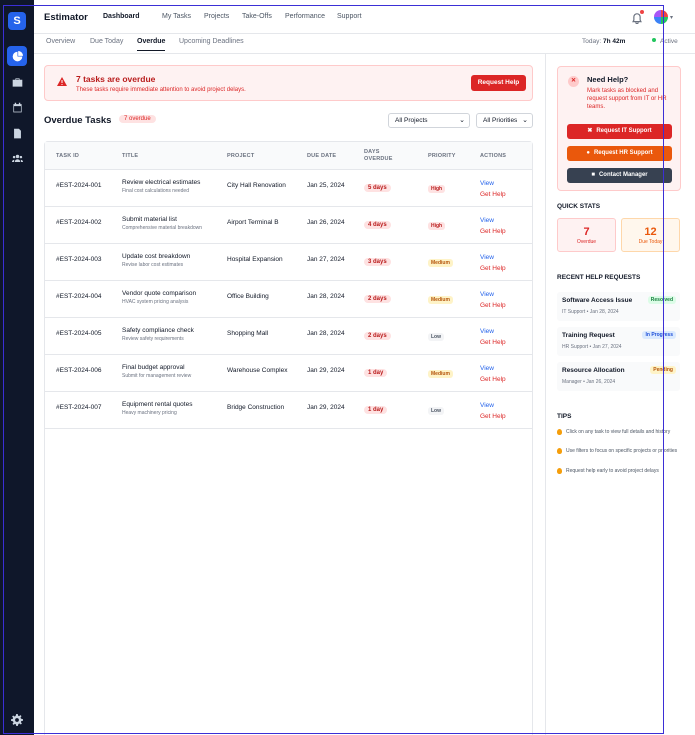 The height and width of the screenshot is (735, 695). Describe the element at coordinates (326, 370) in the screenshot. I see `task-due-date: Jan 29, 2024` at that location.